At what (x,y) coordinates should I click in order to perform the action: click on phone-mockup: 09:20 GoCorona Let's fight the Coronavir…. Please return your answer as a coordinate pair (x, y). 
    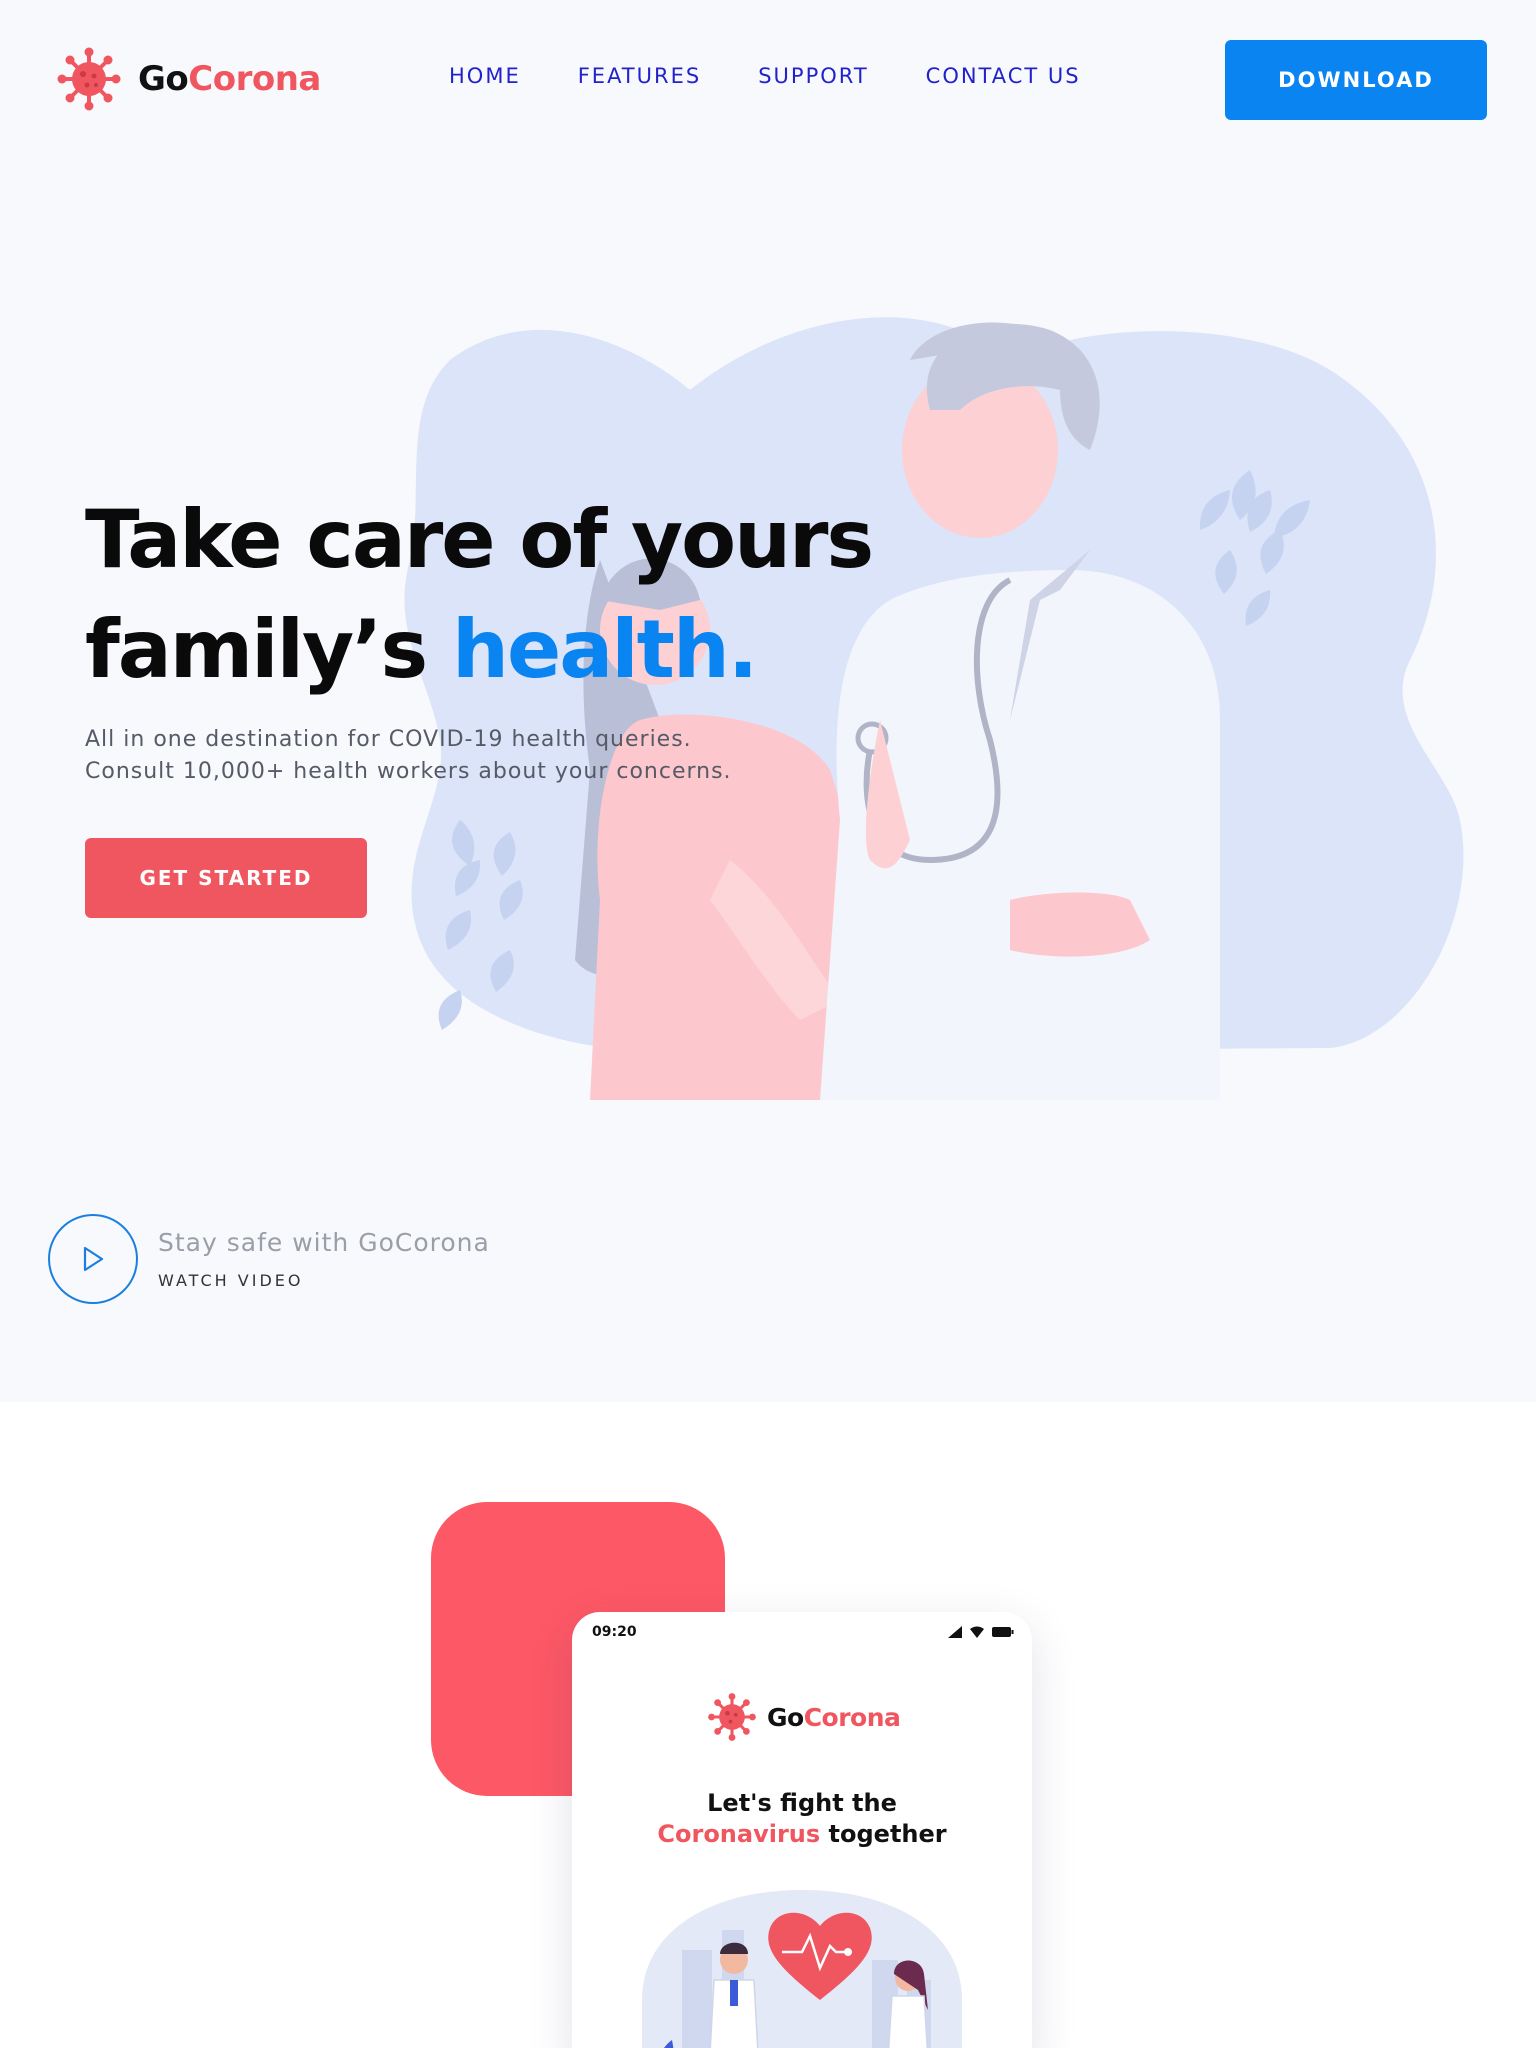
    Looking at the image, I should click on (802, 1830).